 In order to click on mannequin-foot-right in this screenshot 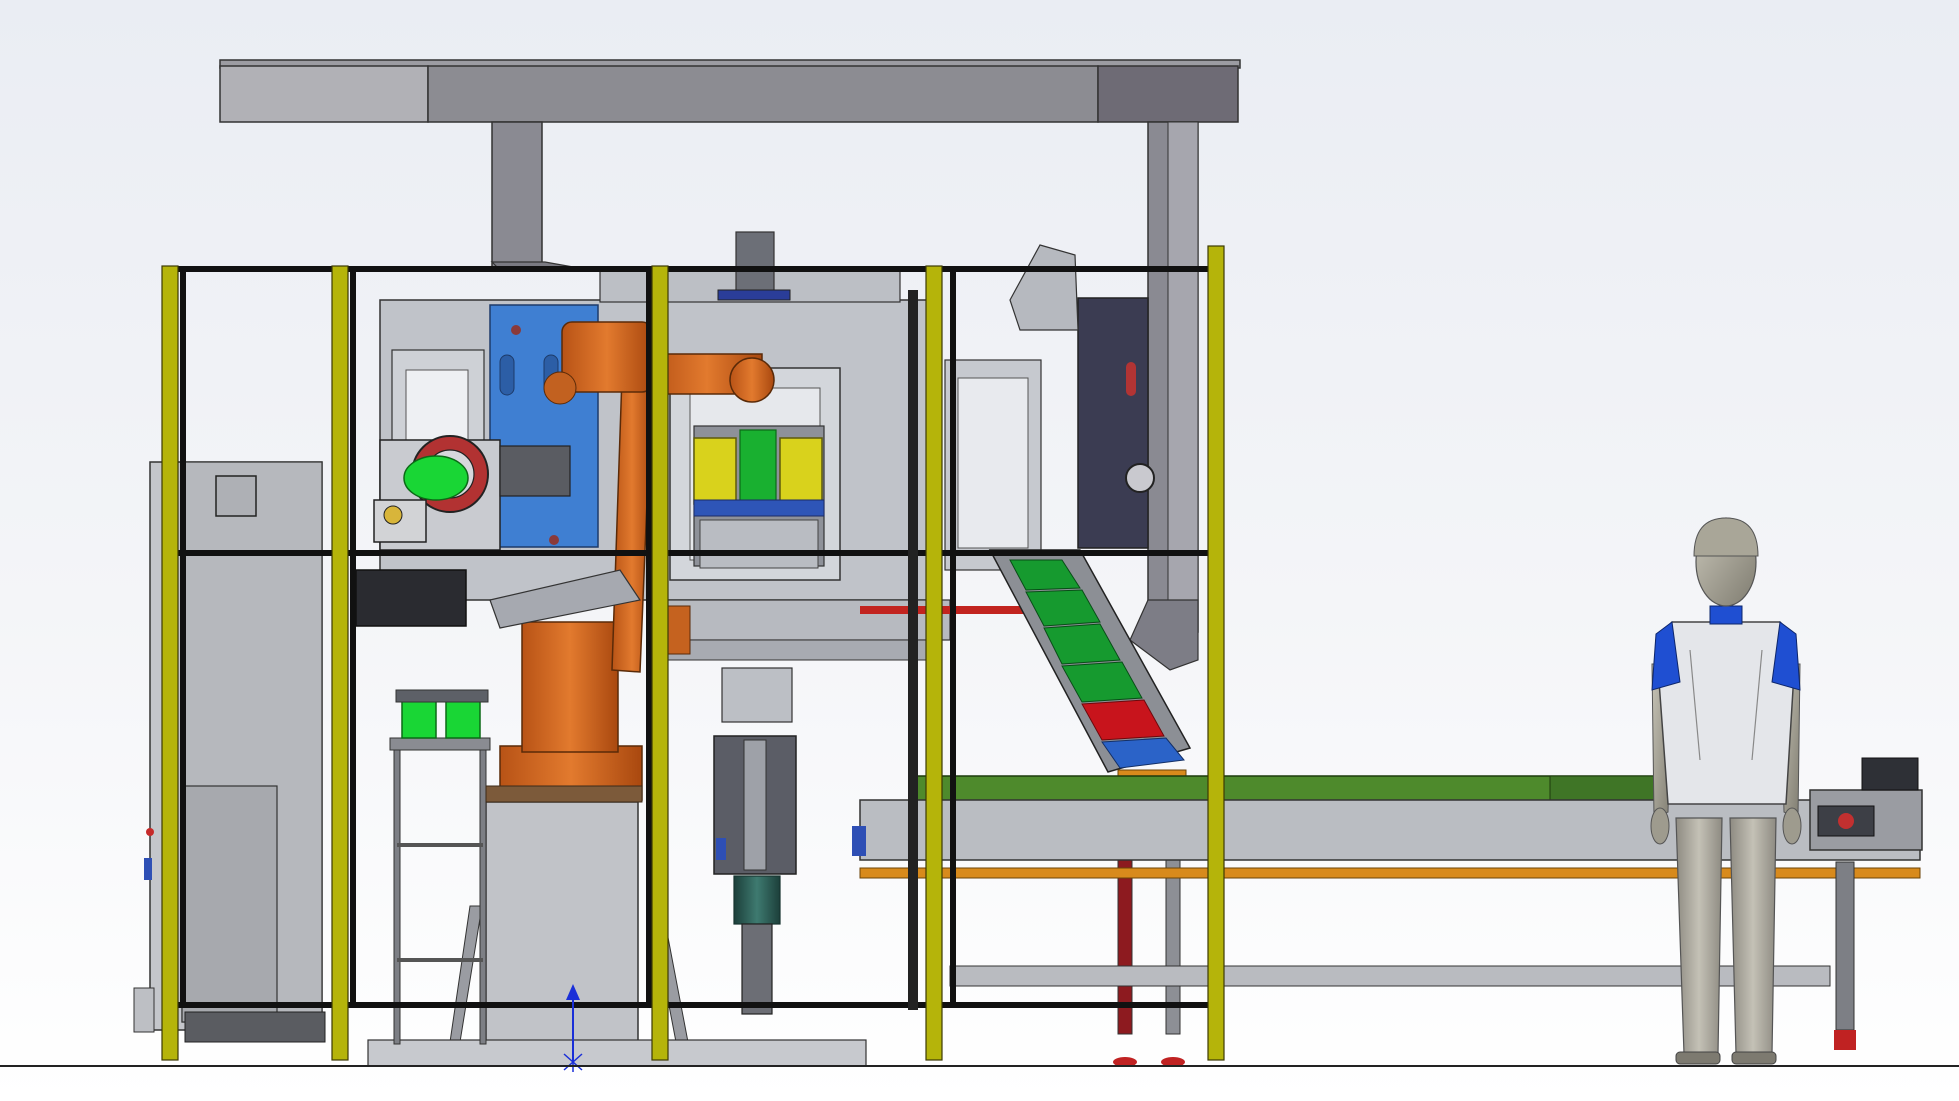, I will do `click(1754, 1058)`.